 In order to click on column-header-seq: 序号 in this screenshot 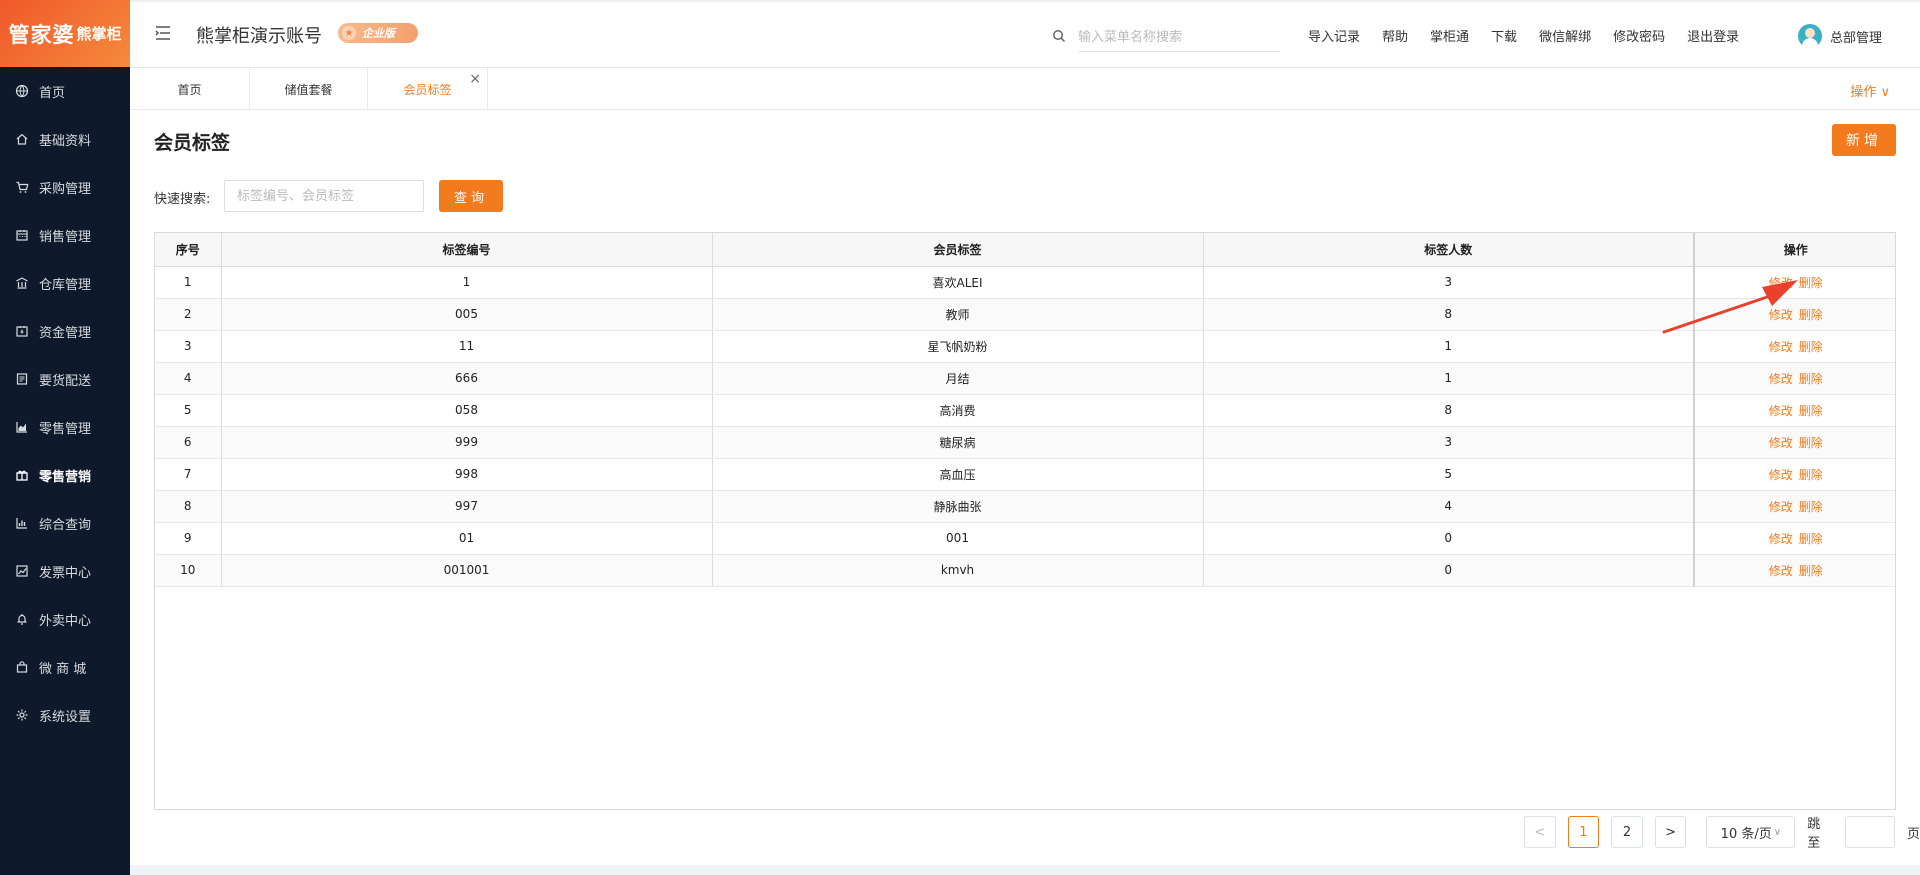, I will do `click(188, 250)`.